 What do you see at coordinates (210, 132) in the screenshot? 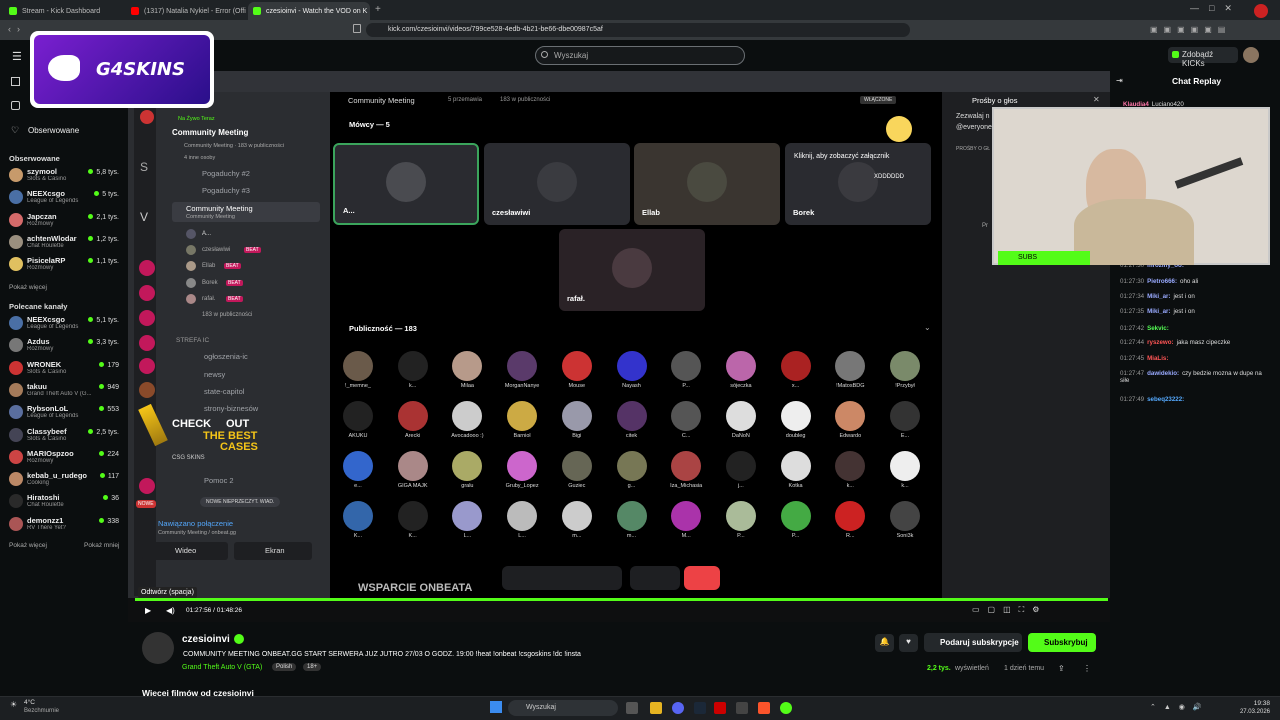
I see `server-name: Community Meeting` at bounding box center [210, 132].